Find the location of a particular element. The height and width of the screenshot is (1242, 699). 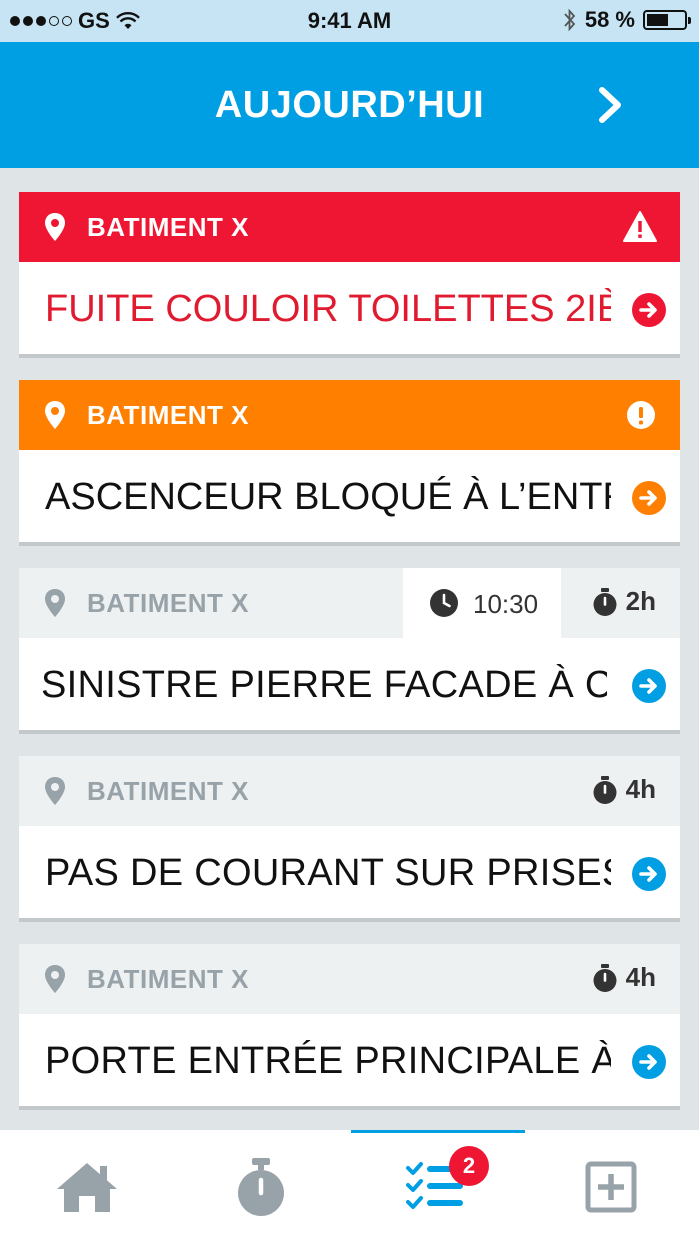

tab-timer is located at coordinates (263, 1186).